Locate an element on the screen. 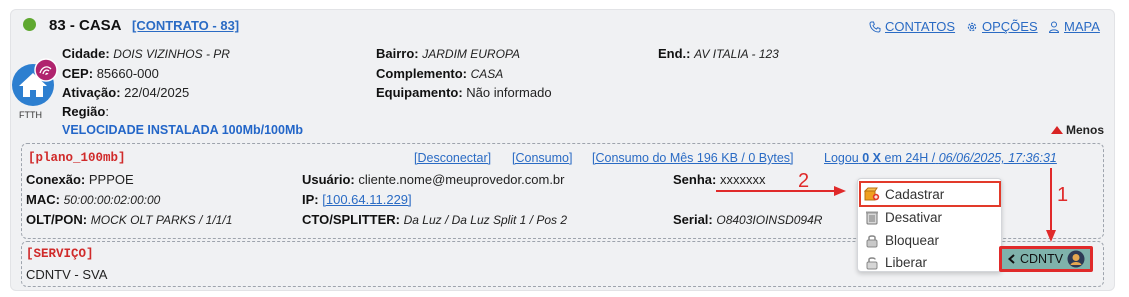 This screenshot has width=1129, height=297. annotation-step-2: 2 is located at coordinates (804, 181).